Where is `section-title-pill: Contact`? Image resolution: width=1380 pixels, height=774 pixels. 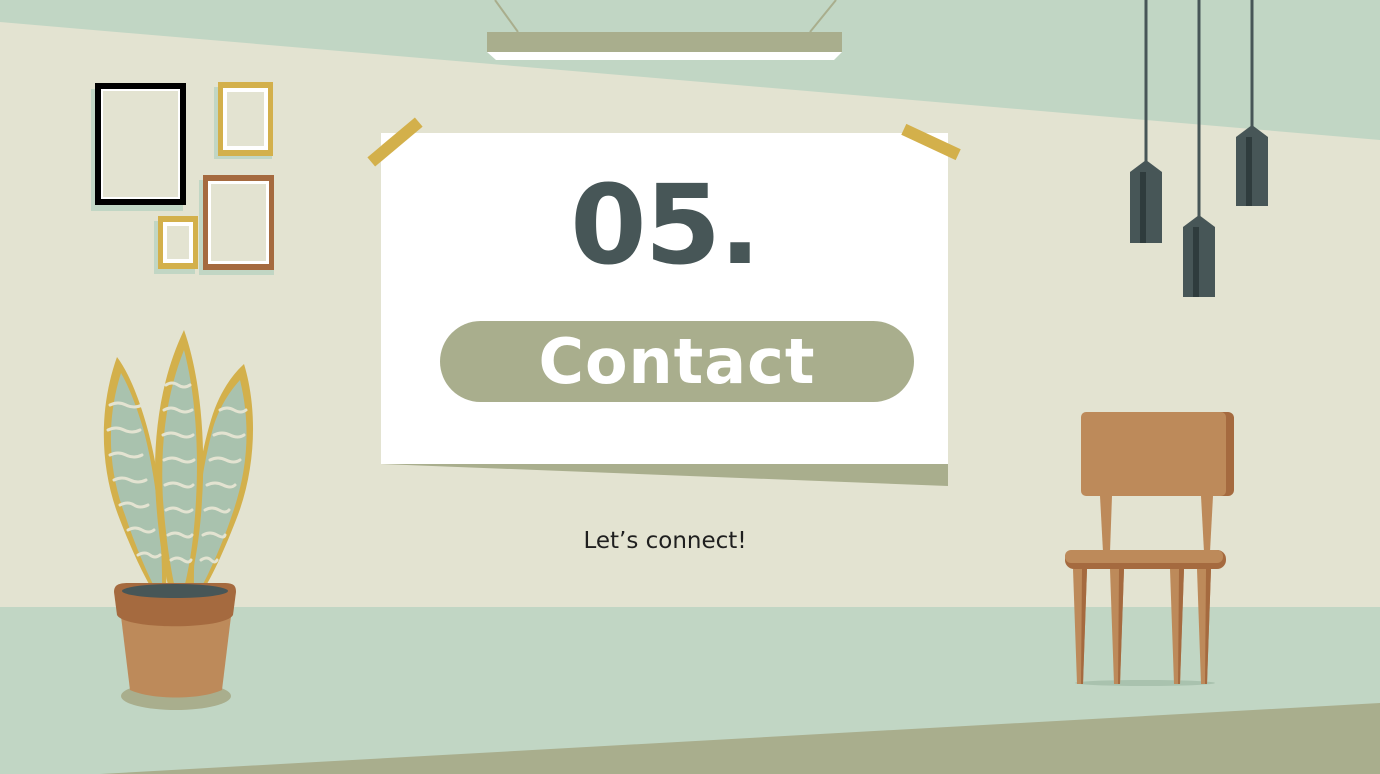 section-title-pill: Contact is located at coordinates (677, 361).